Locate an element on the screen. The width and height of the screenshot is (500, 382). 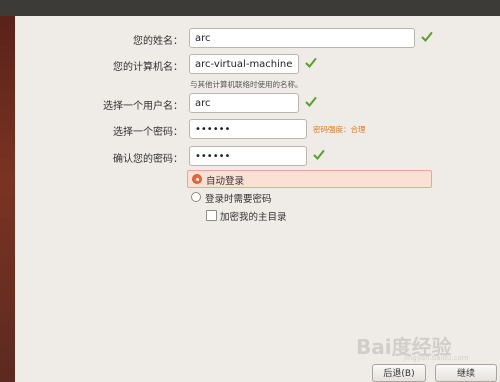
continue-button: 继续 is located at coordinates (466, 373).